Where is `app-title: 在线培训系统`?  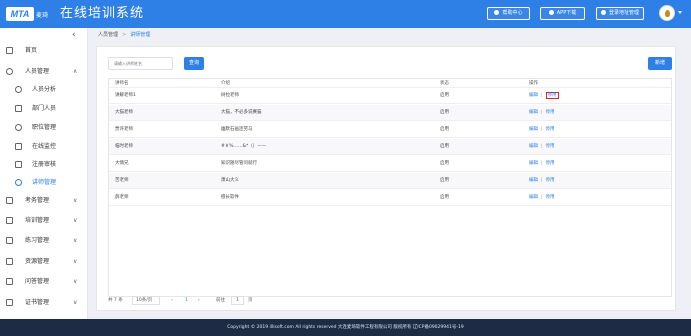
app-title: 在线培训系统 is located at coordinates (102, 13).